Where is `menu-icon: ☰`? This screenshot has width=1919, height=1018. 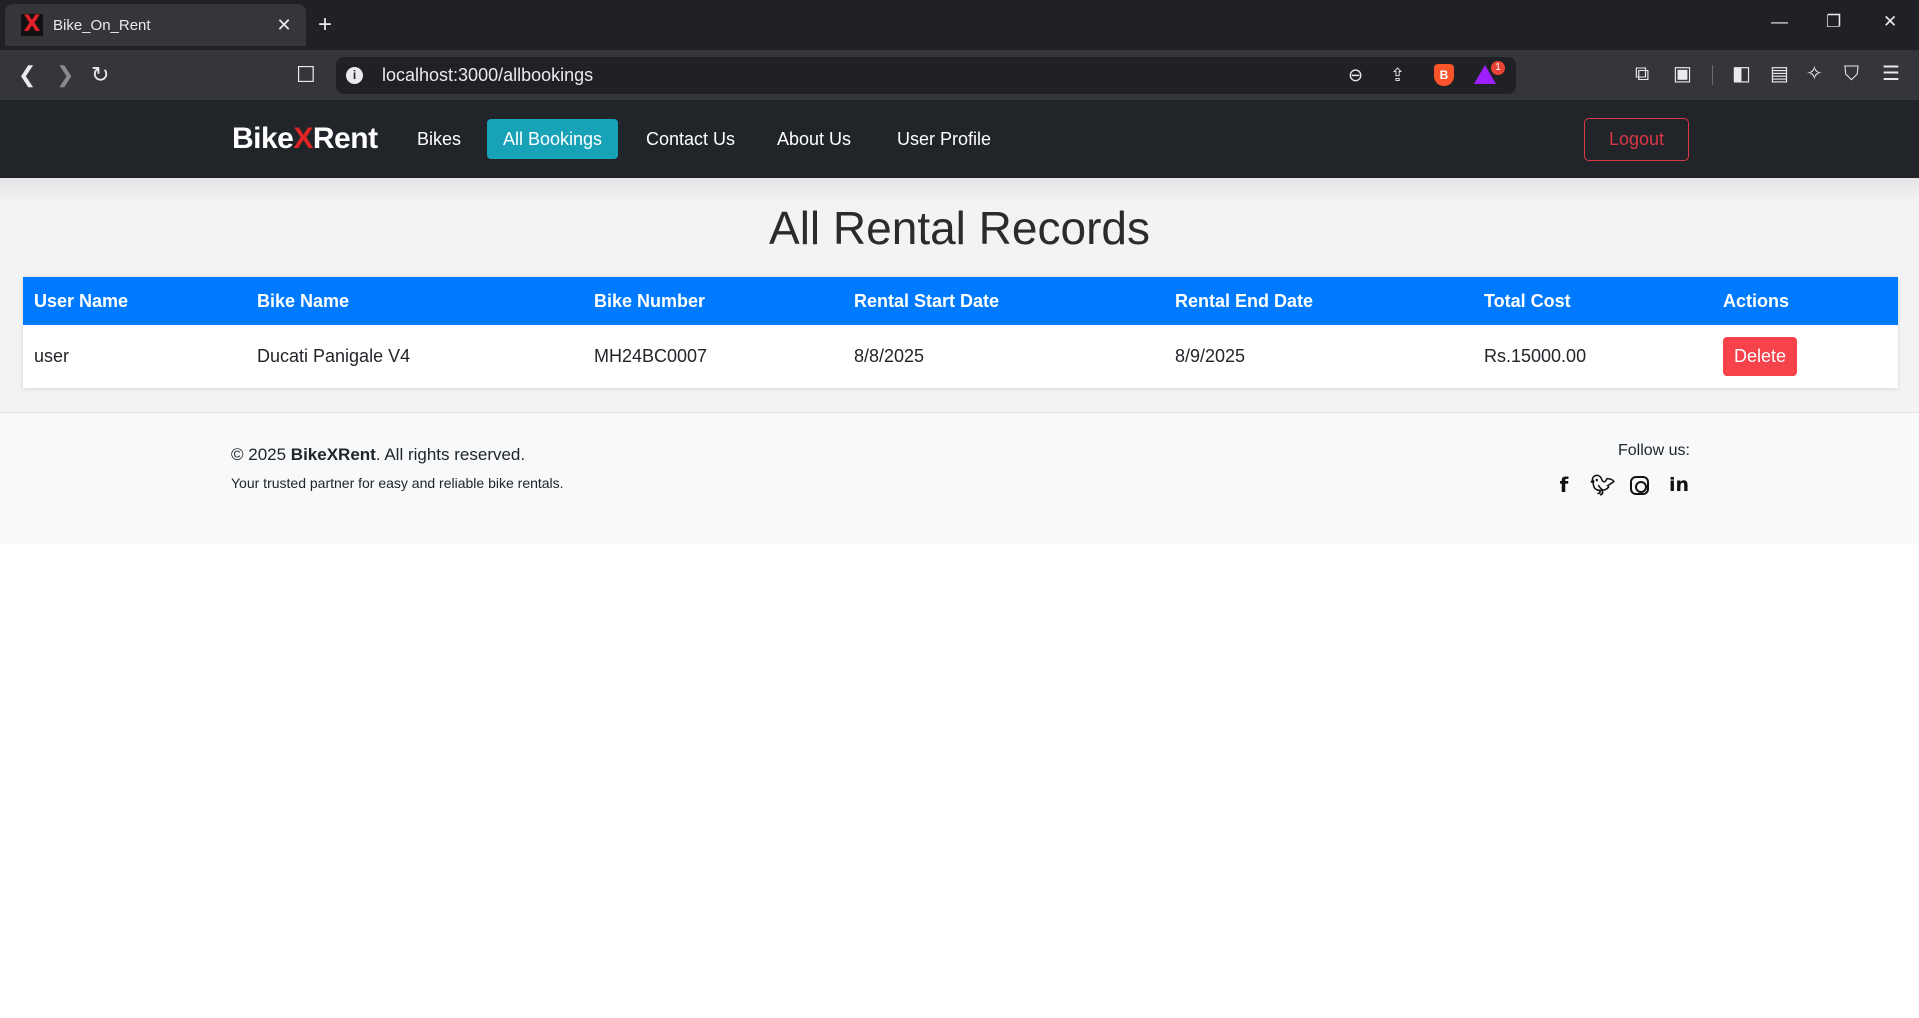 menu-icon: ☰ is located at coordinates (1891, 74).